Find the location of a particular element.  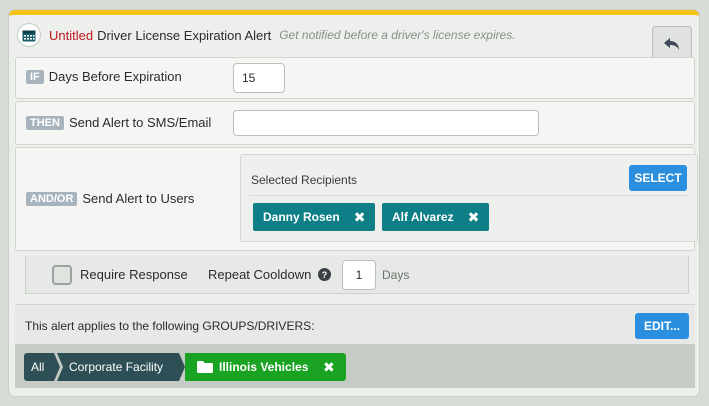

select-button: SELECT is located at coordinates (658, 178).